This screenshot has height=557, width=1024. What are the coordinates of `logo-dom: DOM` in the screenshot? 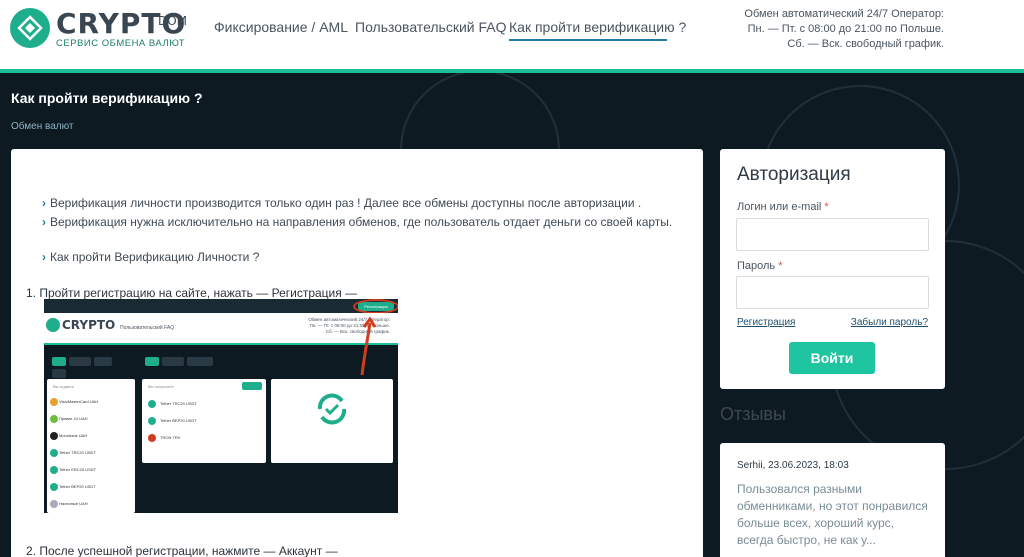 It's located at (173, 21).